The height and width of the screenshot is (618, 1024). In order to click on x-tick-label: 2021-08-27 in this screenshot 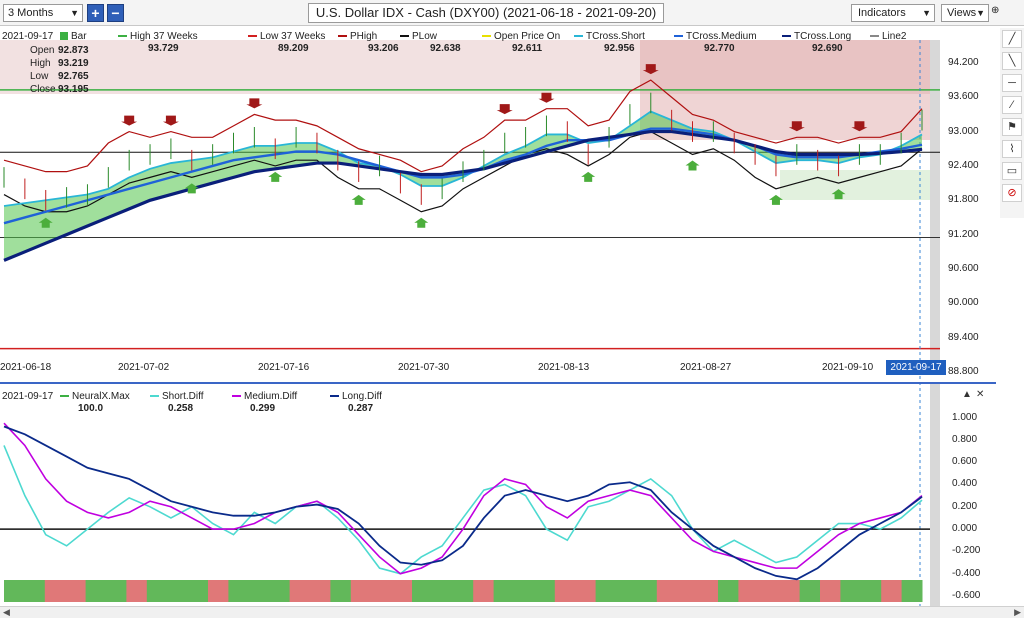, I will do `click(706, 367)`.